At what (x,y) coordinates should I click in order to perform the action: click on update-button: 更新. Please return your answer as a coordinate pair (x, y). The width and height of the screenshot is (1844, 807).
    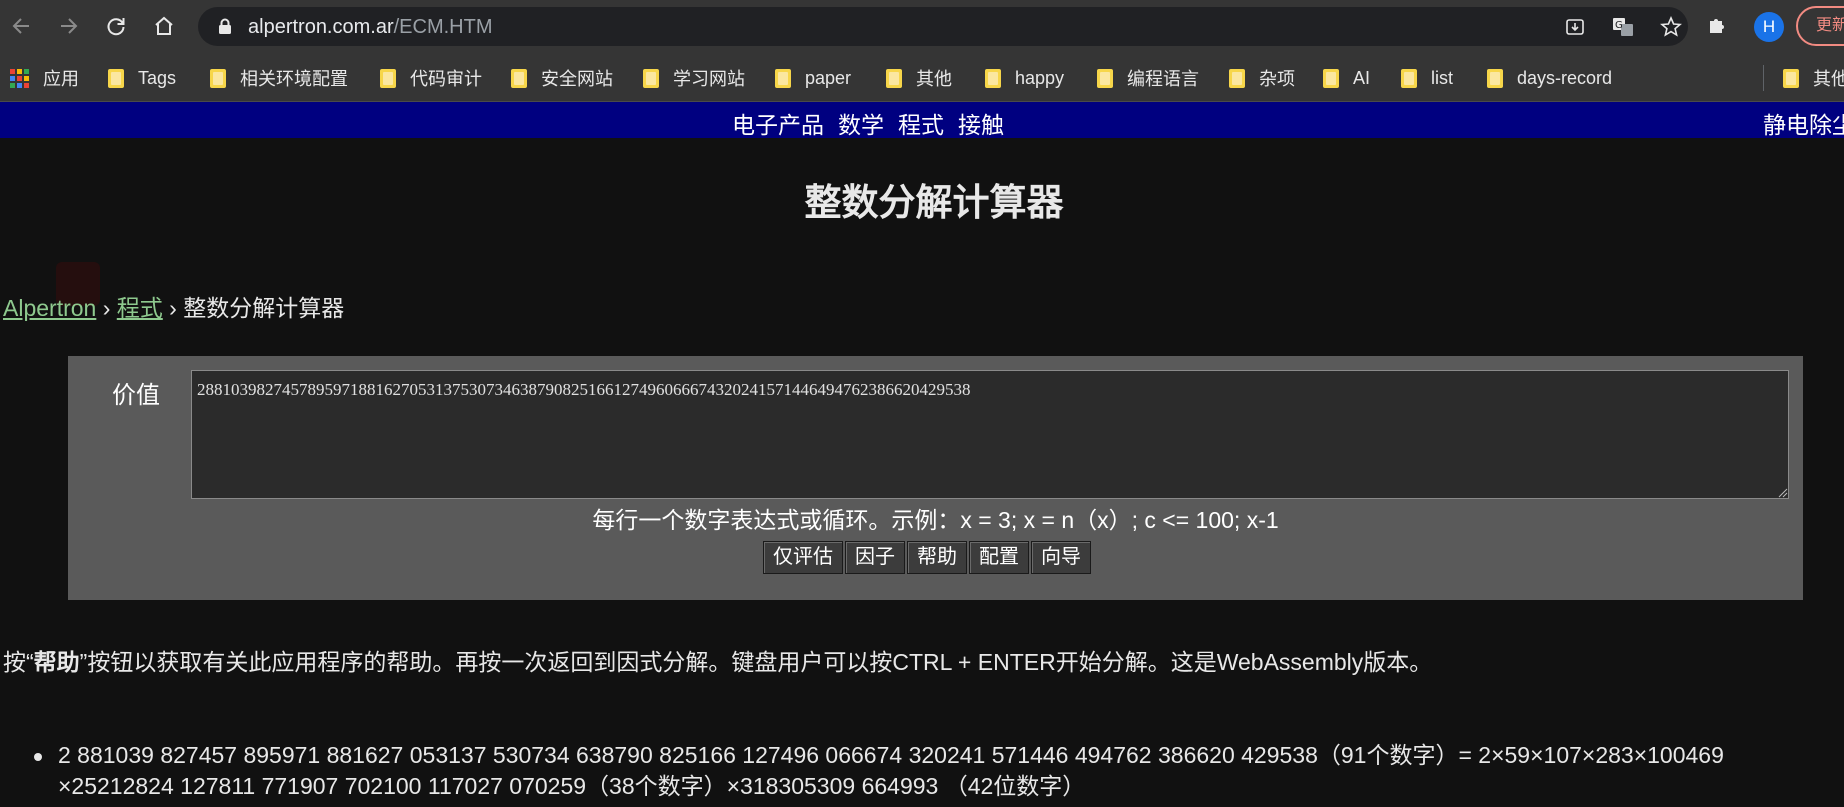
    Looking at the image, I should click on (1820, 26).